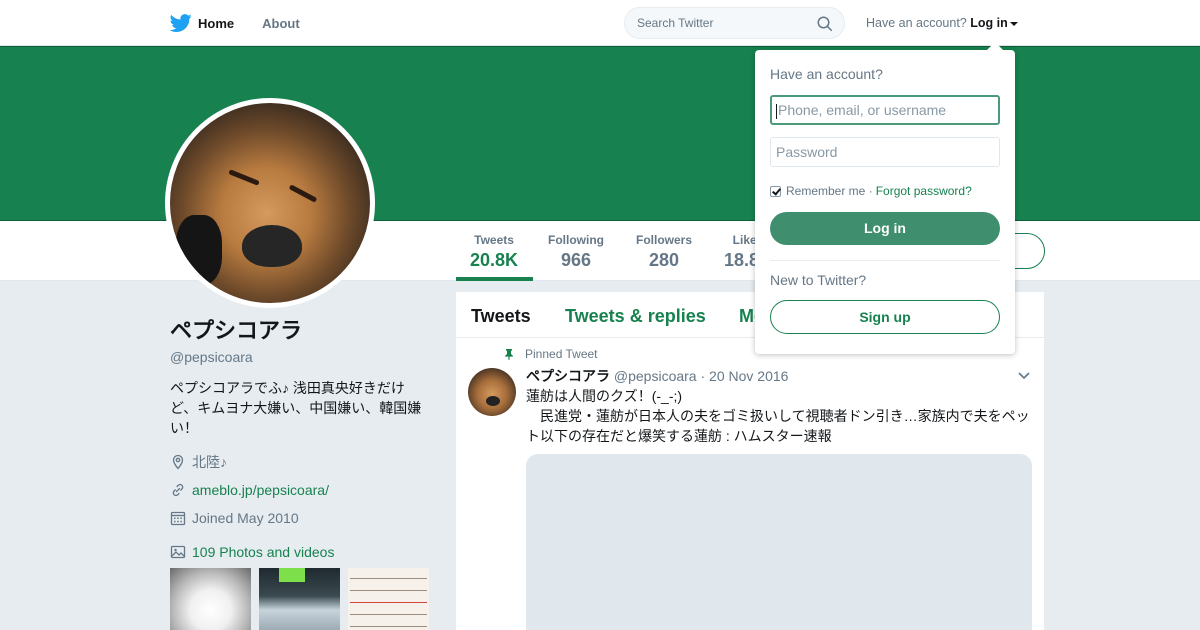 Image resolution: width=1200 pixels, height=630 pixels. Describe the element at coordinates (664, 240) in the screenshot. I see `stat-label: Followers` at that location.